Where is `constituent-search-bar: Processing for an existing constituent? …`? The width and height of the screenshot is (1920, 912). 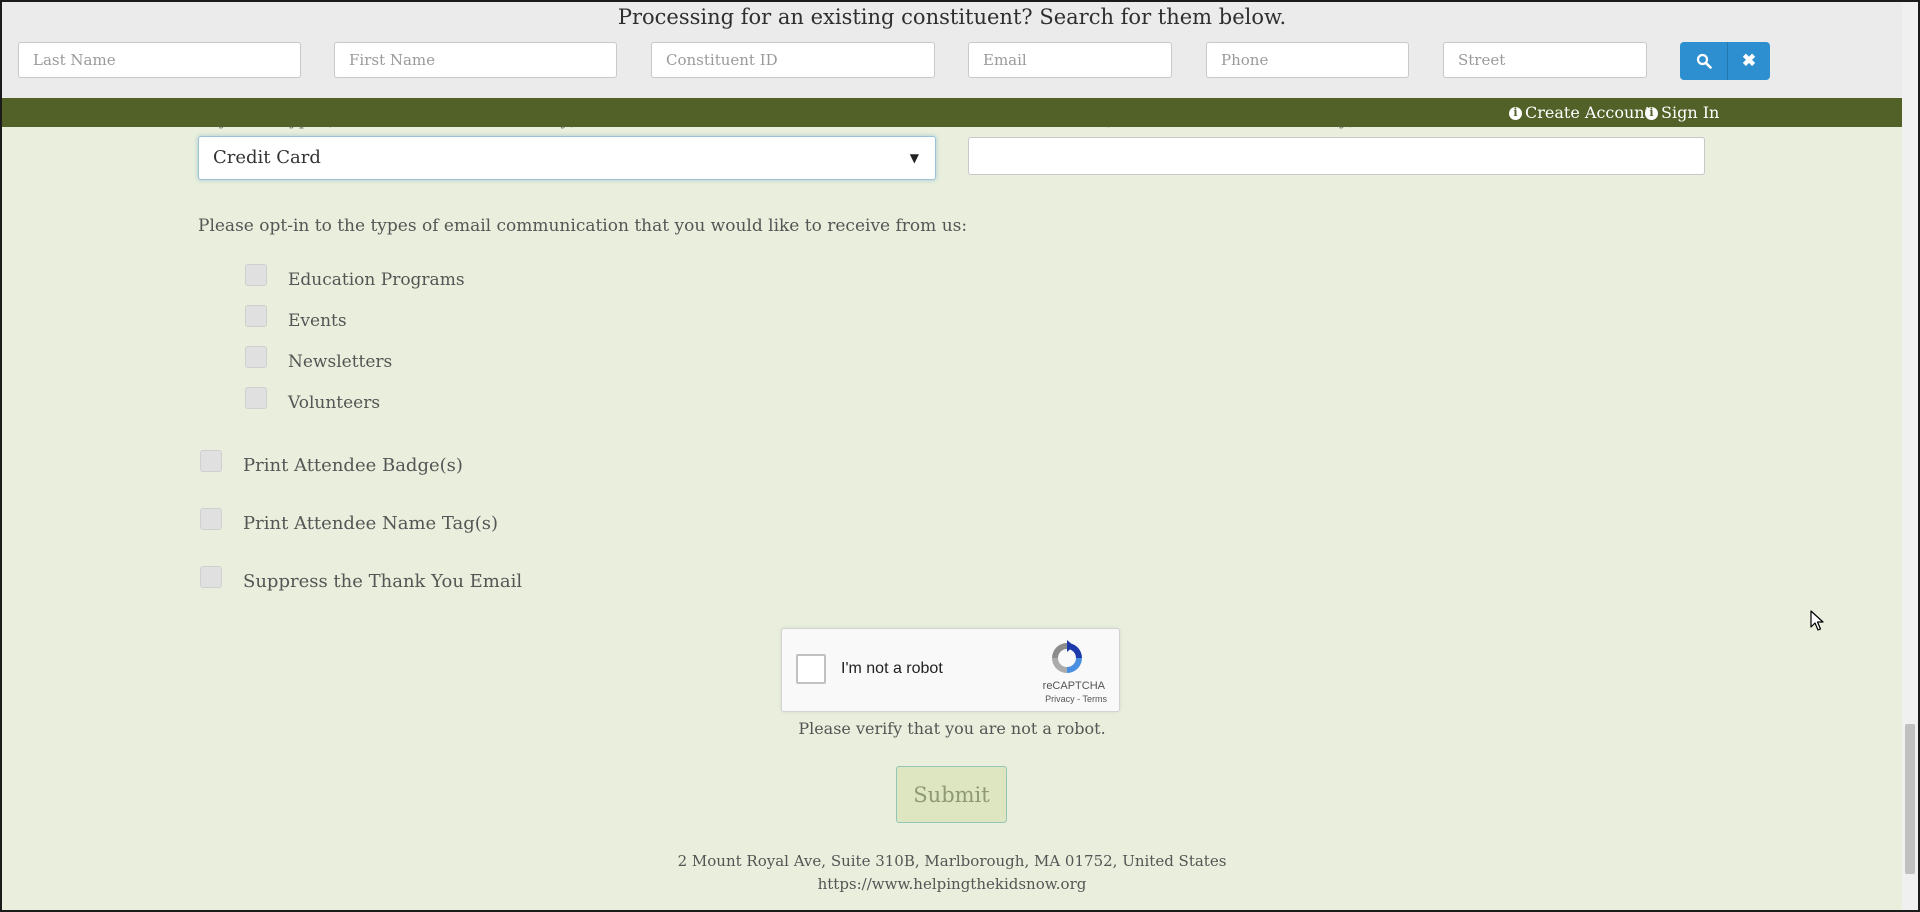
constituent-search-bar: Processing for an existing constituent? … is located at coordinates (952, 50).